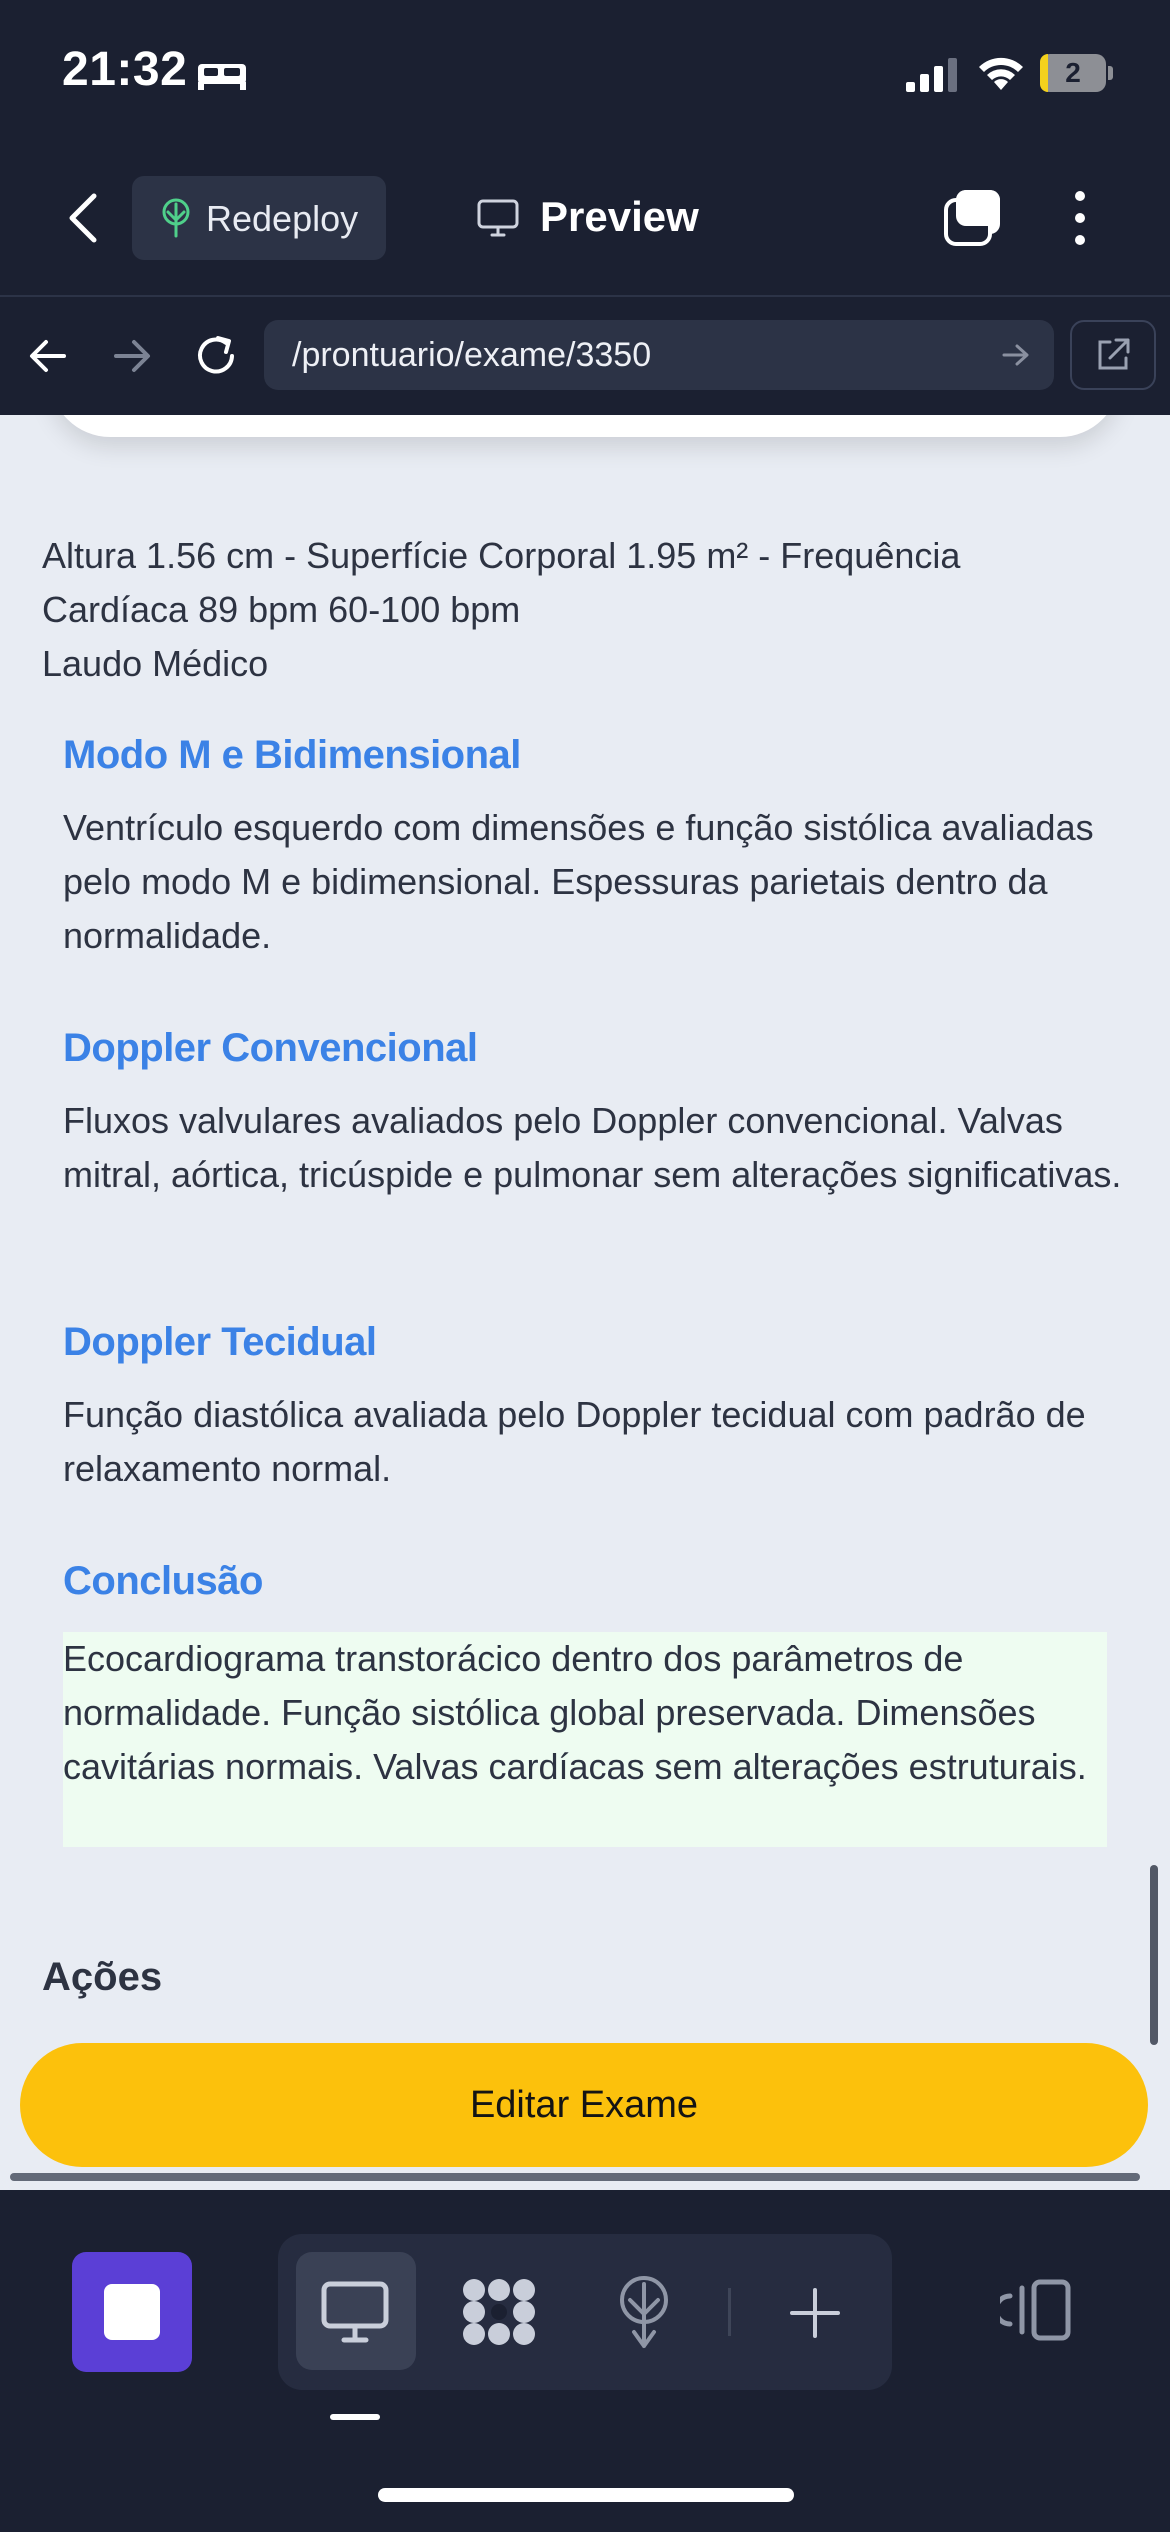  What do you see at coordinates (155, 663) in the screenshot?
I see `report-label: Laudo Médico` at bounding box center [155, 663].